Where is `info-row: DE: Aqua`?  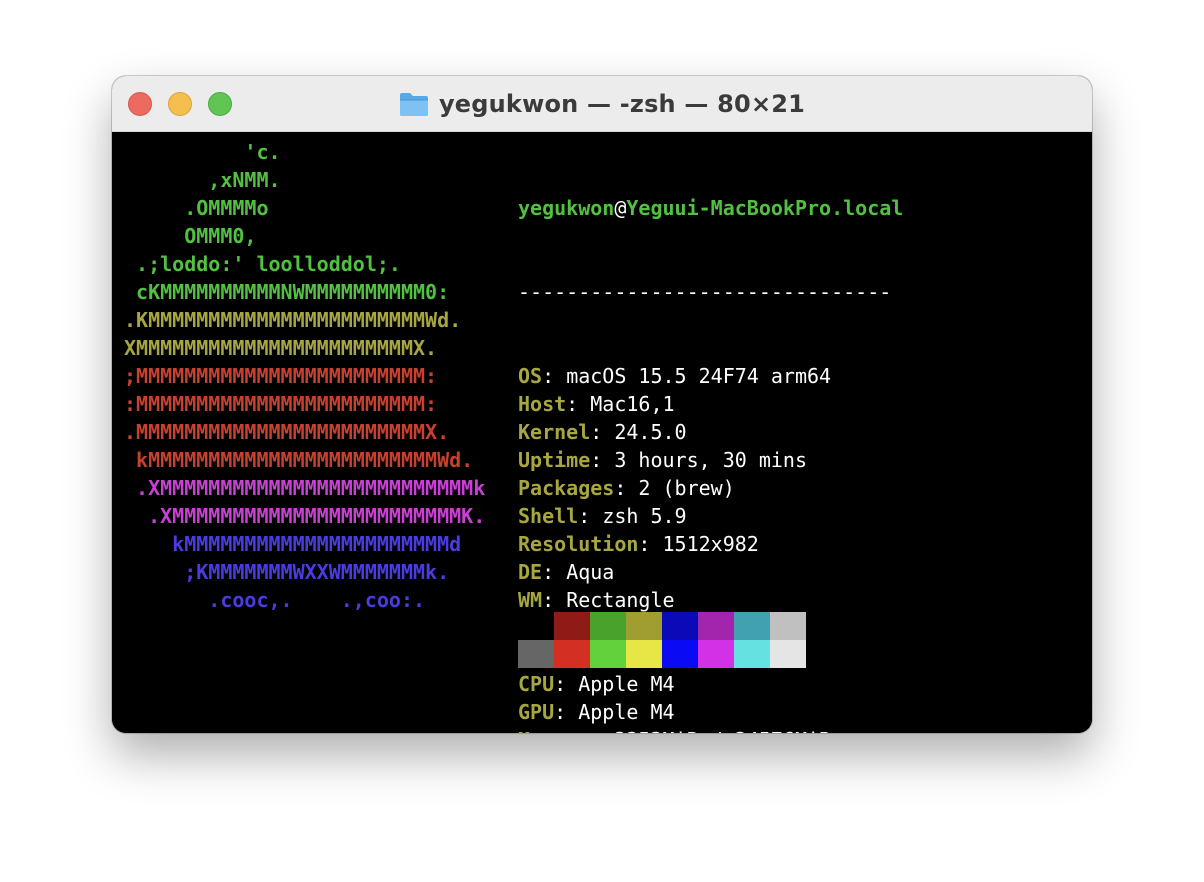
info-row: DE: Aqua is located at coordinates (710, 572).